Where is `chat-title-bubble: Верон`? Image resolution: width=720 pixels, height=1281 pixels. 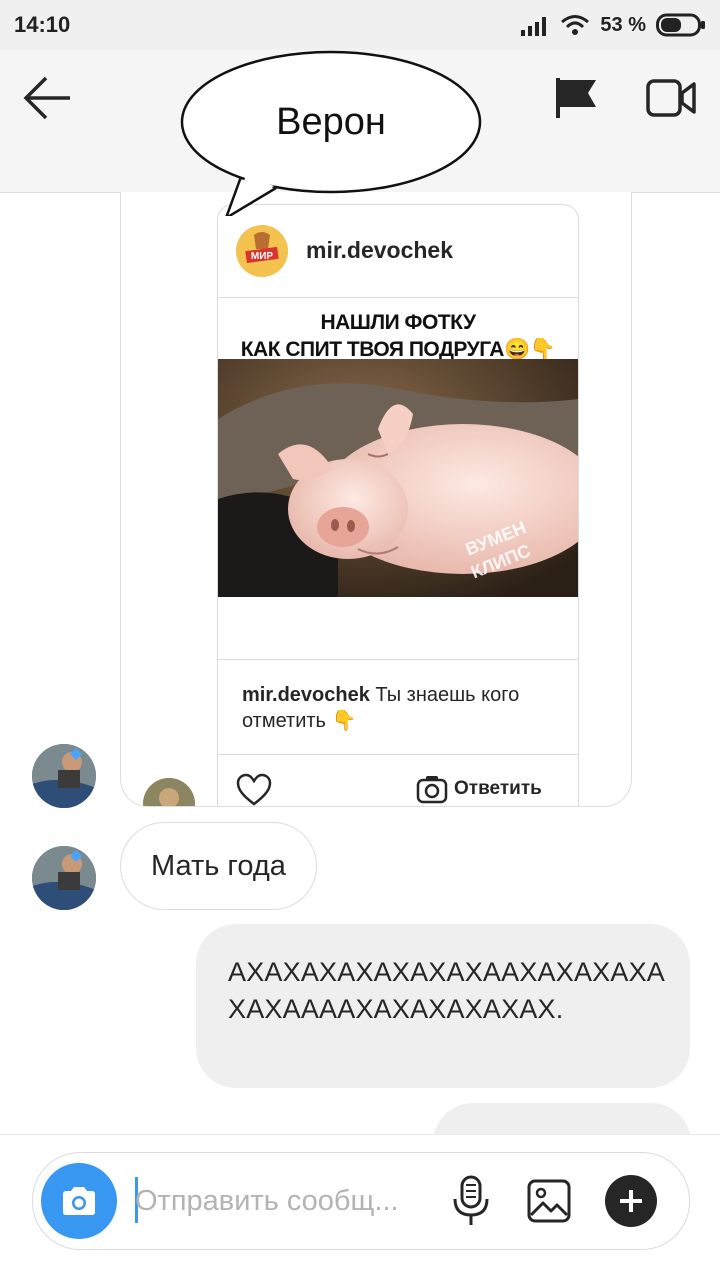
chat-title-bubble: Верон is located at coordinates (331, 121).